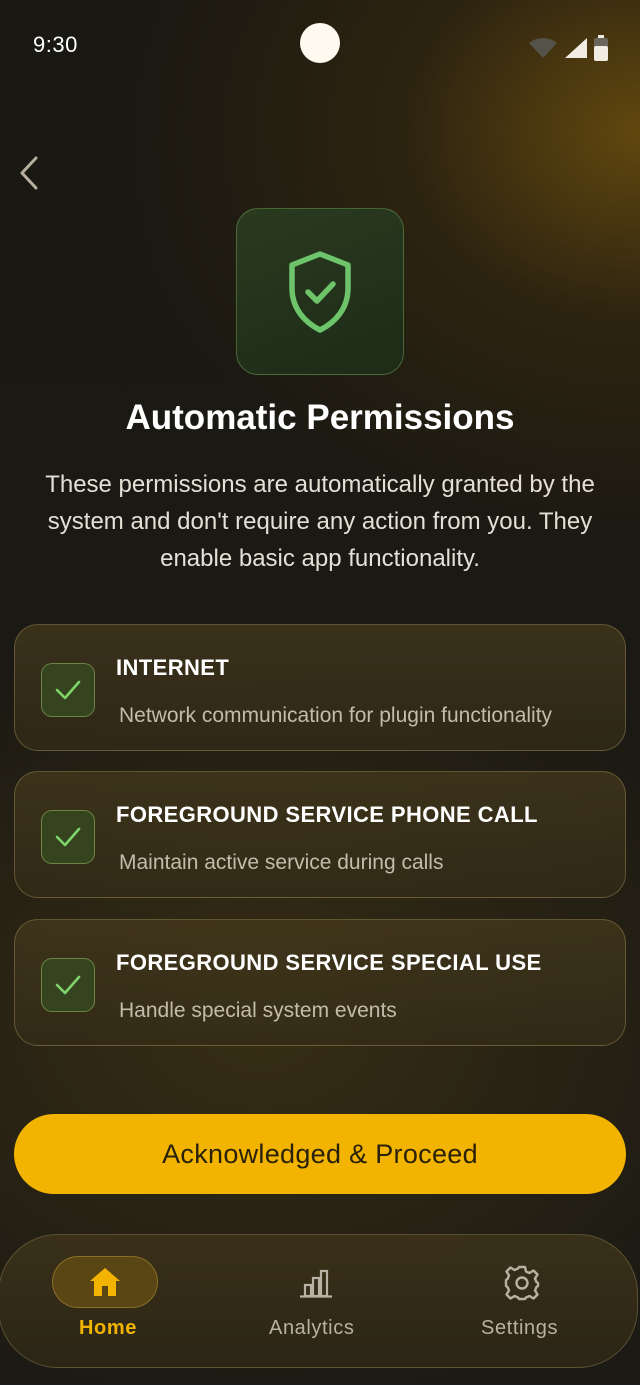  What do you see at coordinates (543, 48) in the screenshot?
I see `wifi-icon` at bounding box center [543, 48].